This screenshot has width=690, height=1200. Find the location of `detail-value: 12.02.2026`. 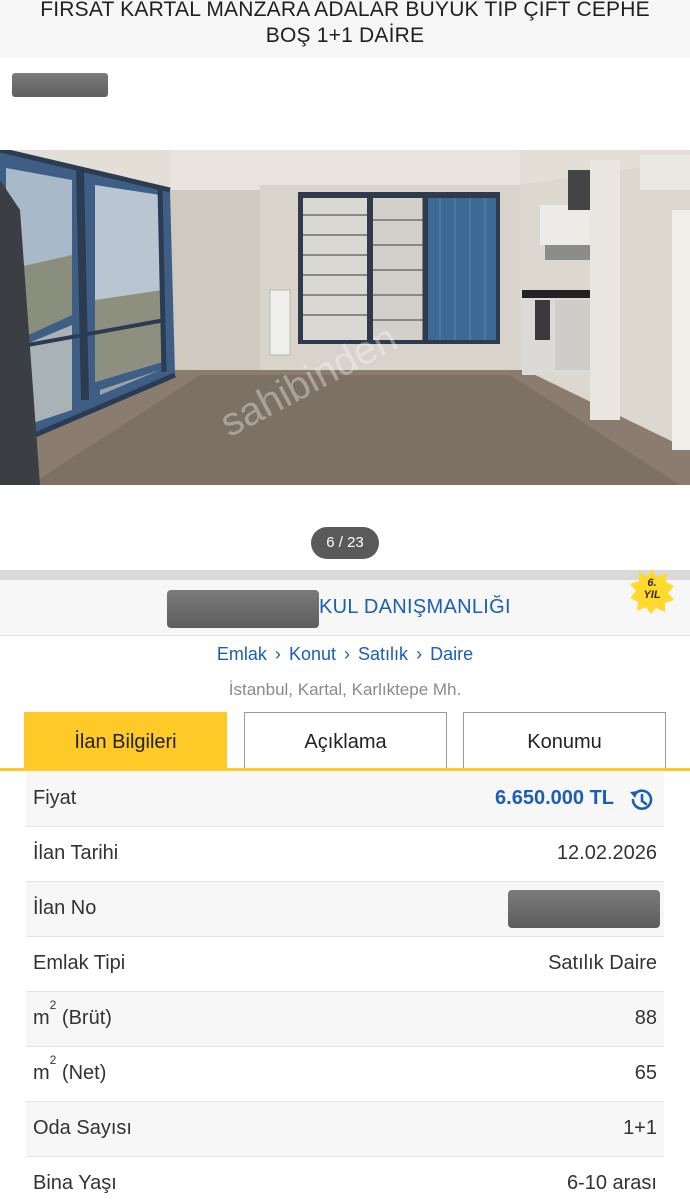

detail-value: 12.02.2026 is located at coordinates (606, 853).